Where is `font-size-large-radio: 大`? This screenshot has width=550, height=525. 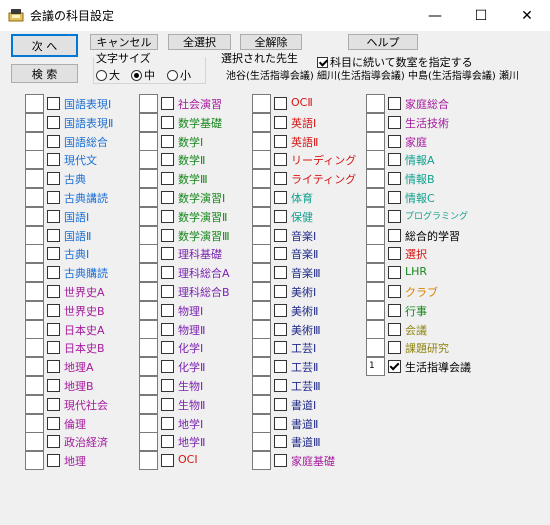
font-size-large-radio: 大 is located at coordinates (108, 75).